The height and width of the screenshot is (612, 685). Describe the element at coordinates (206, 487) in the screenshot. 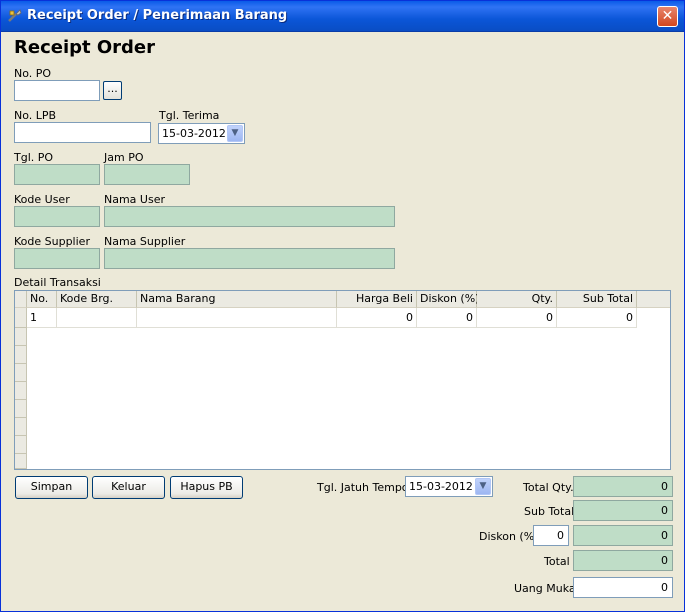

I see `hapus-pb-button: Hapus PB` at that location.